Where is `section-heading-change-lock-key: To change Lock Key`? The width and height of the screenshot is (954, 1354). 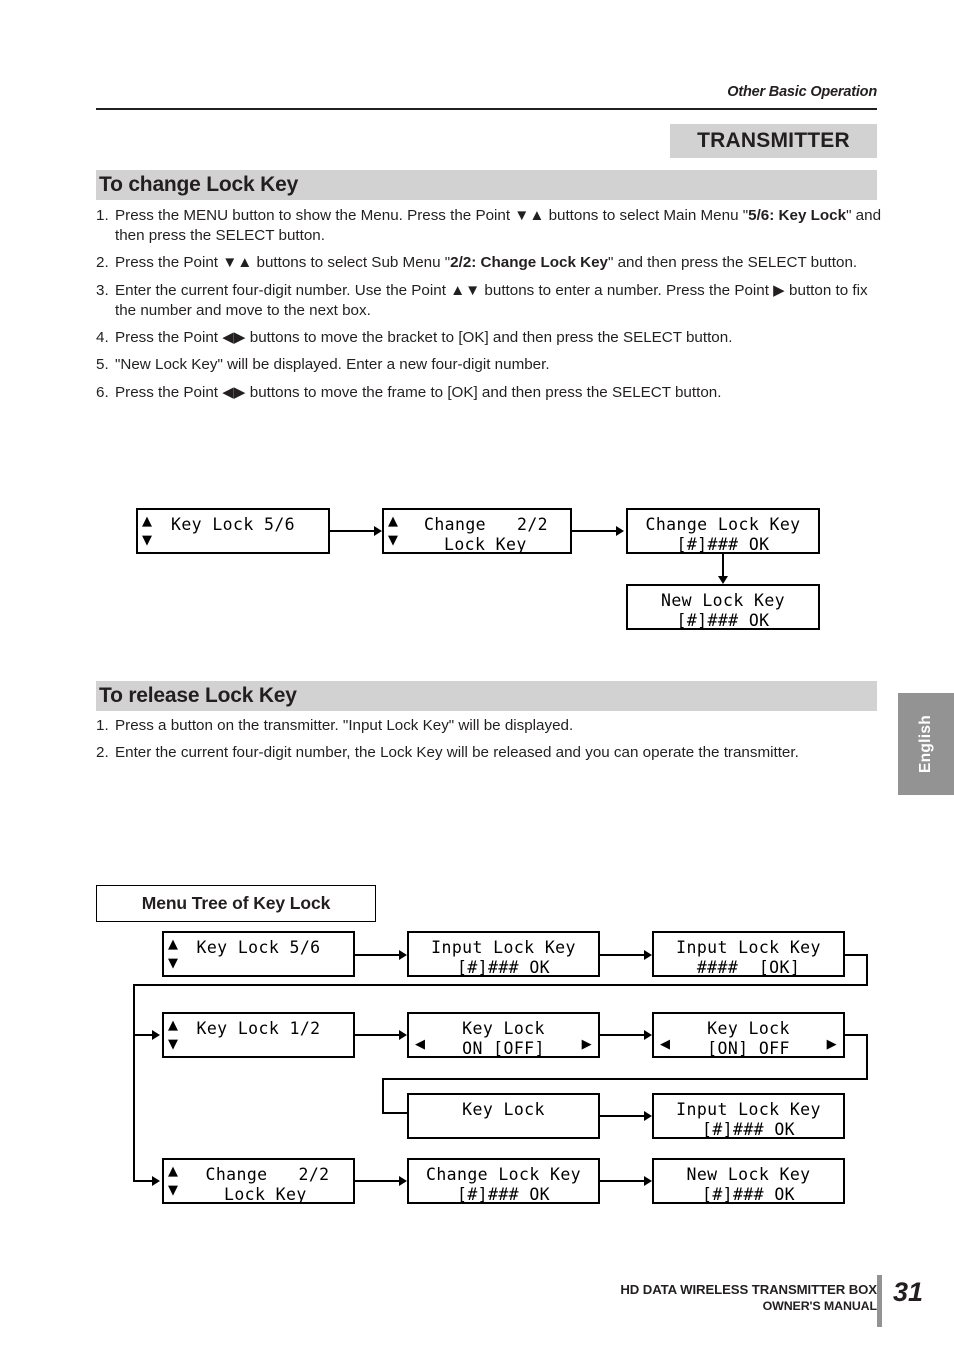 section-heading-change-lock-key: To change Lock Key is located at coordinates (486, 185).